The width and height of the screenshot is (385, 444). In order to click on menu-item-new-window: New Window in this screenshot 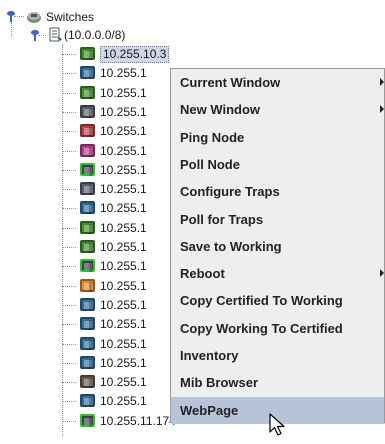, I will do `click(277, 109)`.